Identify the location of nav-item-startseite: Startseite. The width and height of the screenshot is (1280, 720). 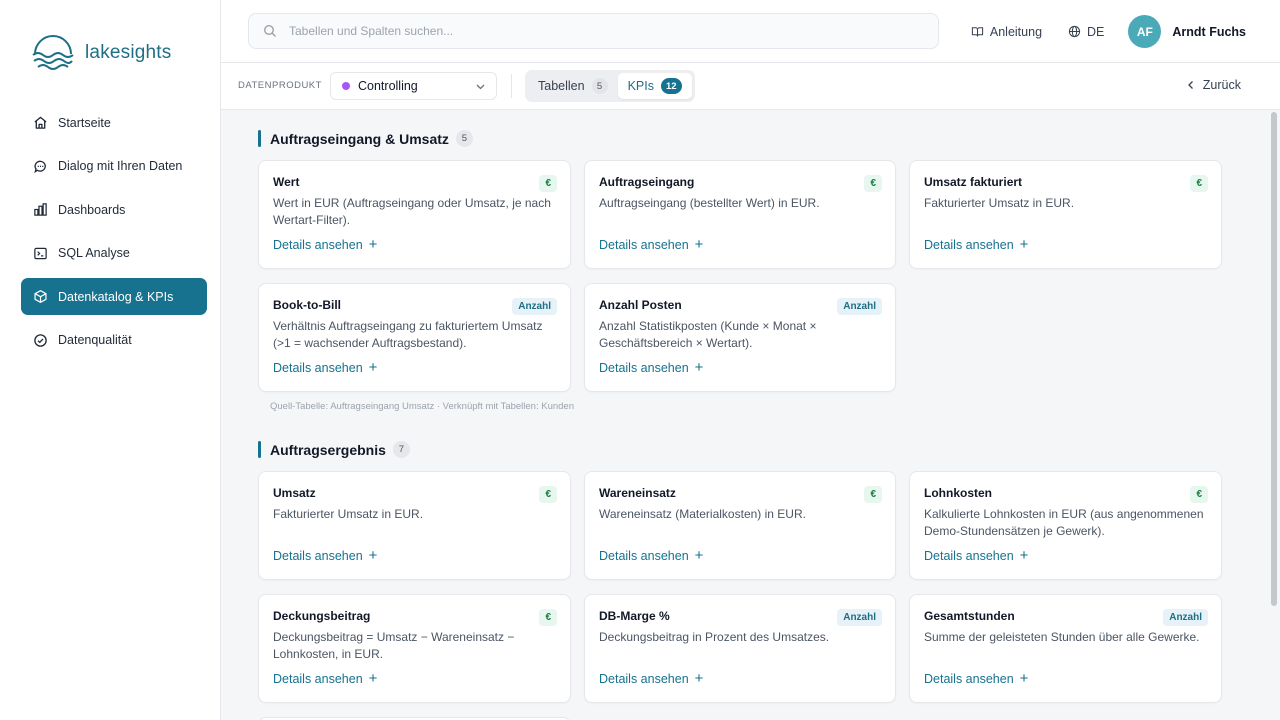
(114, 122).